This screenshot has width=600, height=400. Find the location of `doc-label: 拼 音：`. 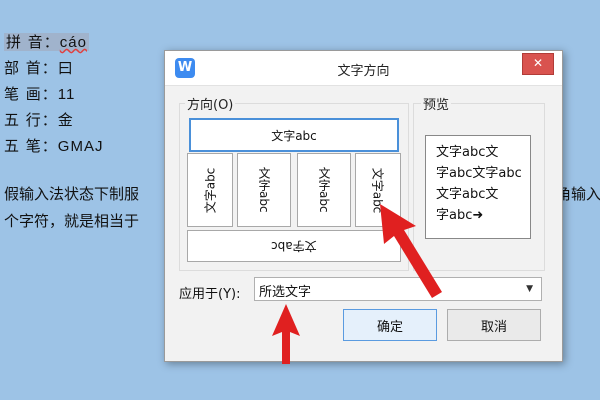

doc-label: 拼 音： is located at coordinates (33, 42).